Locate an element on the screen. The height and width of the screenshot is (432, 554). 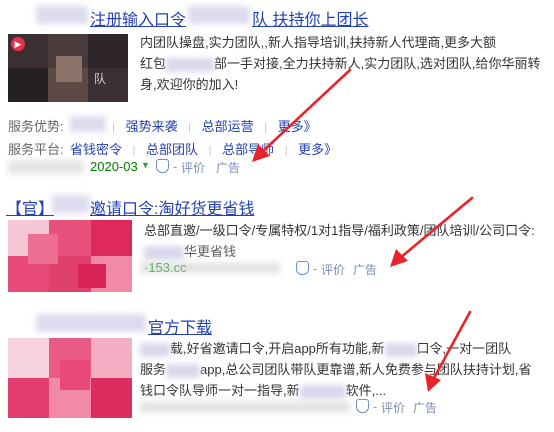
redaction is located at coordinates (88, 124).